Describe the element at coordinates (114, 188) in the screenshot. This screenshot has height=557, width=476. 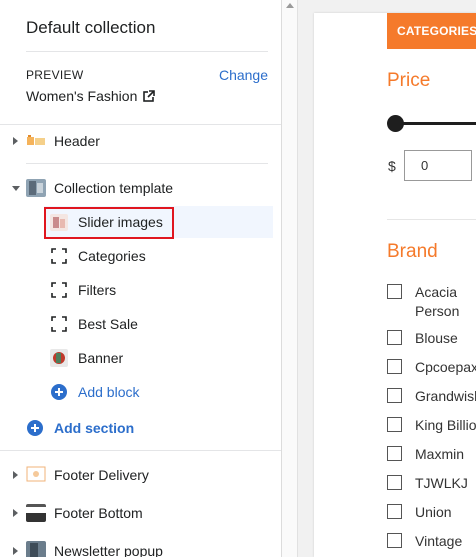
I see `section-label: Collection template` at that location.